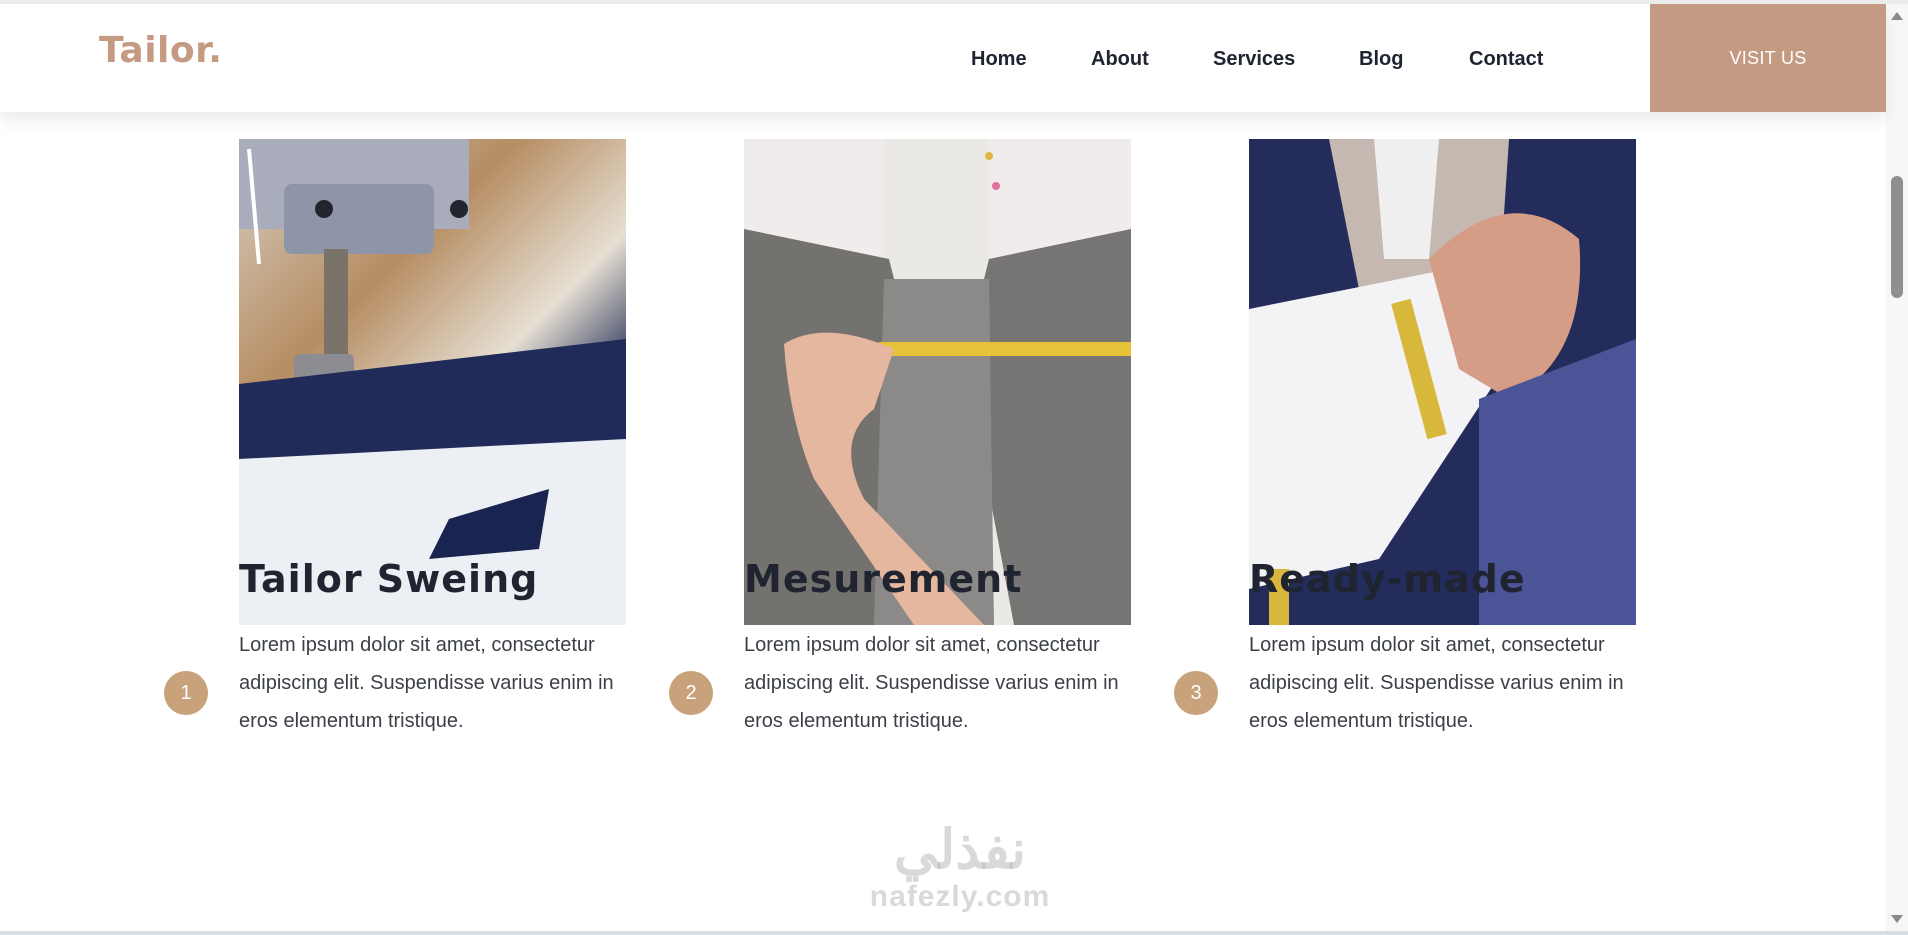  I want to click on nav-services: Services, so click(1254, 59).